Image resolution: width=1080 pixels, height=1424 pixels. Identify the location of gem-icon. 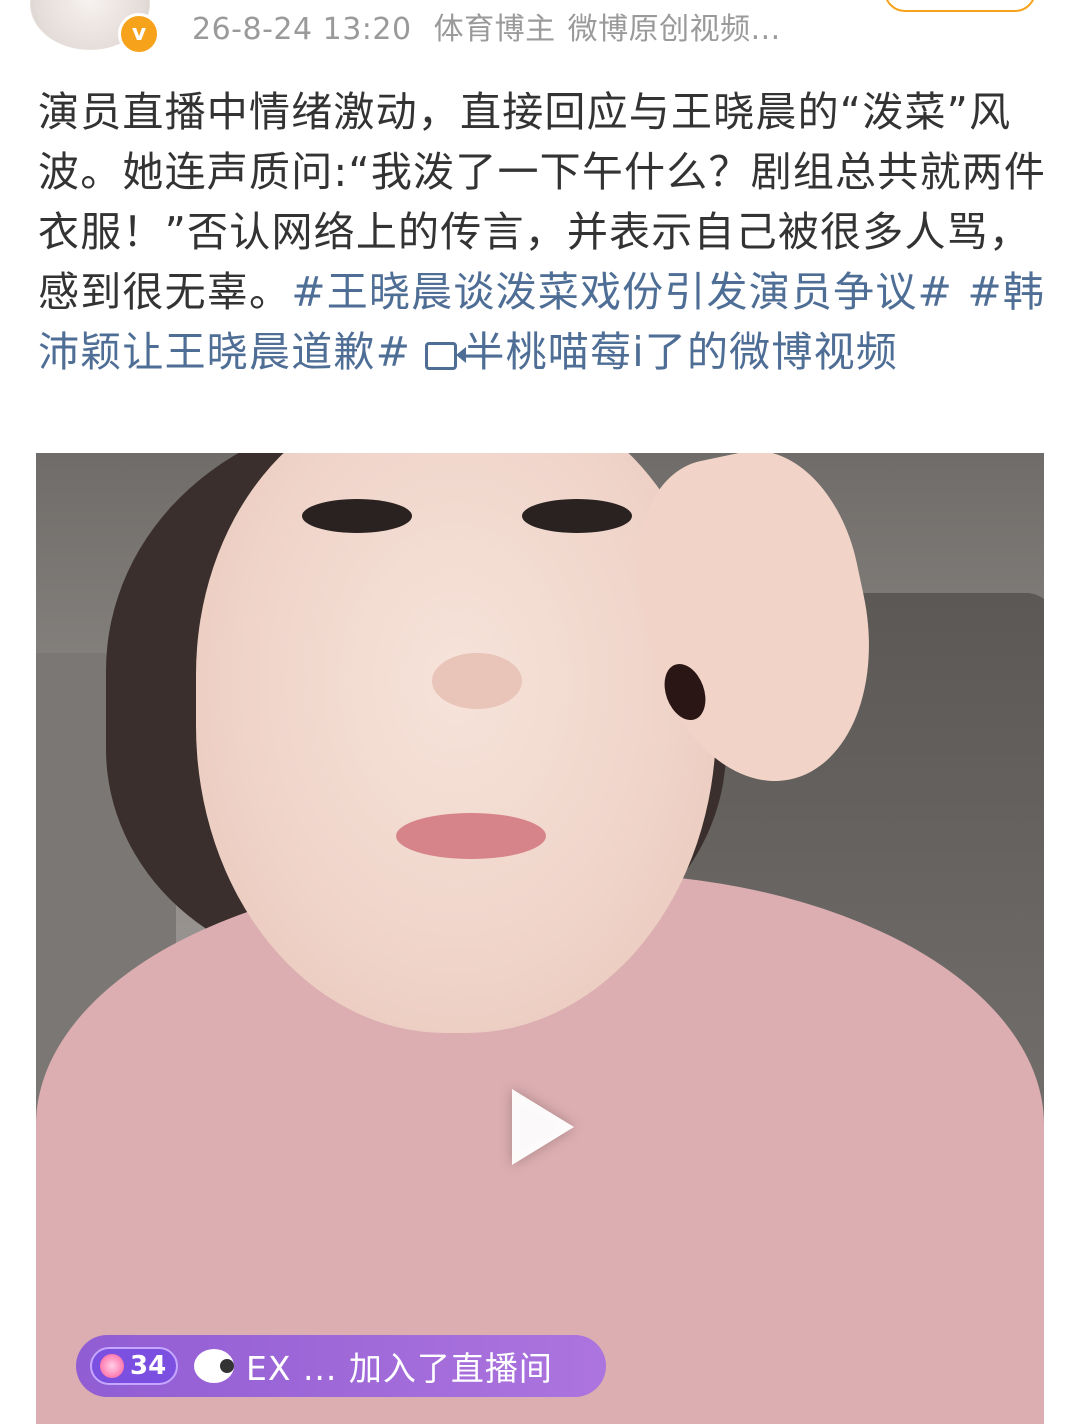
(112, 1366).